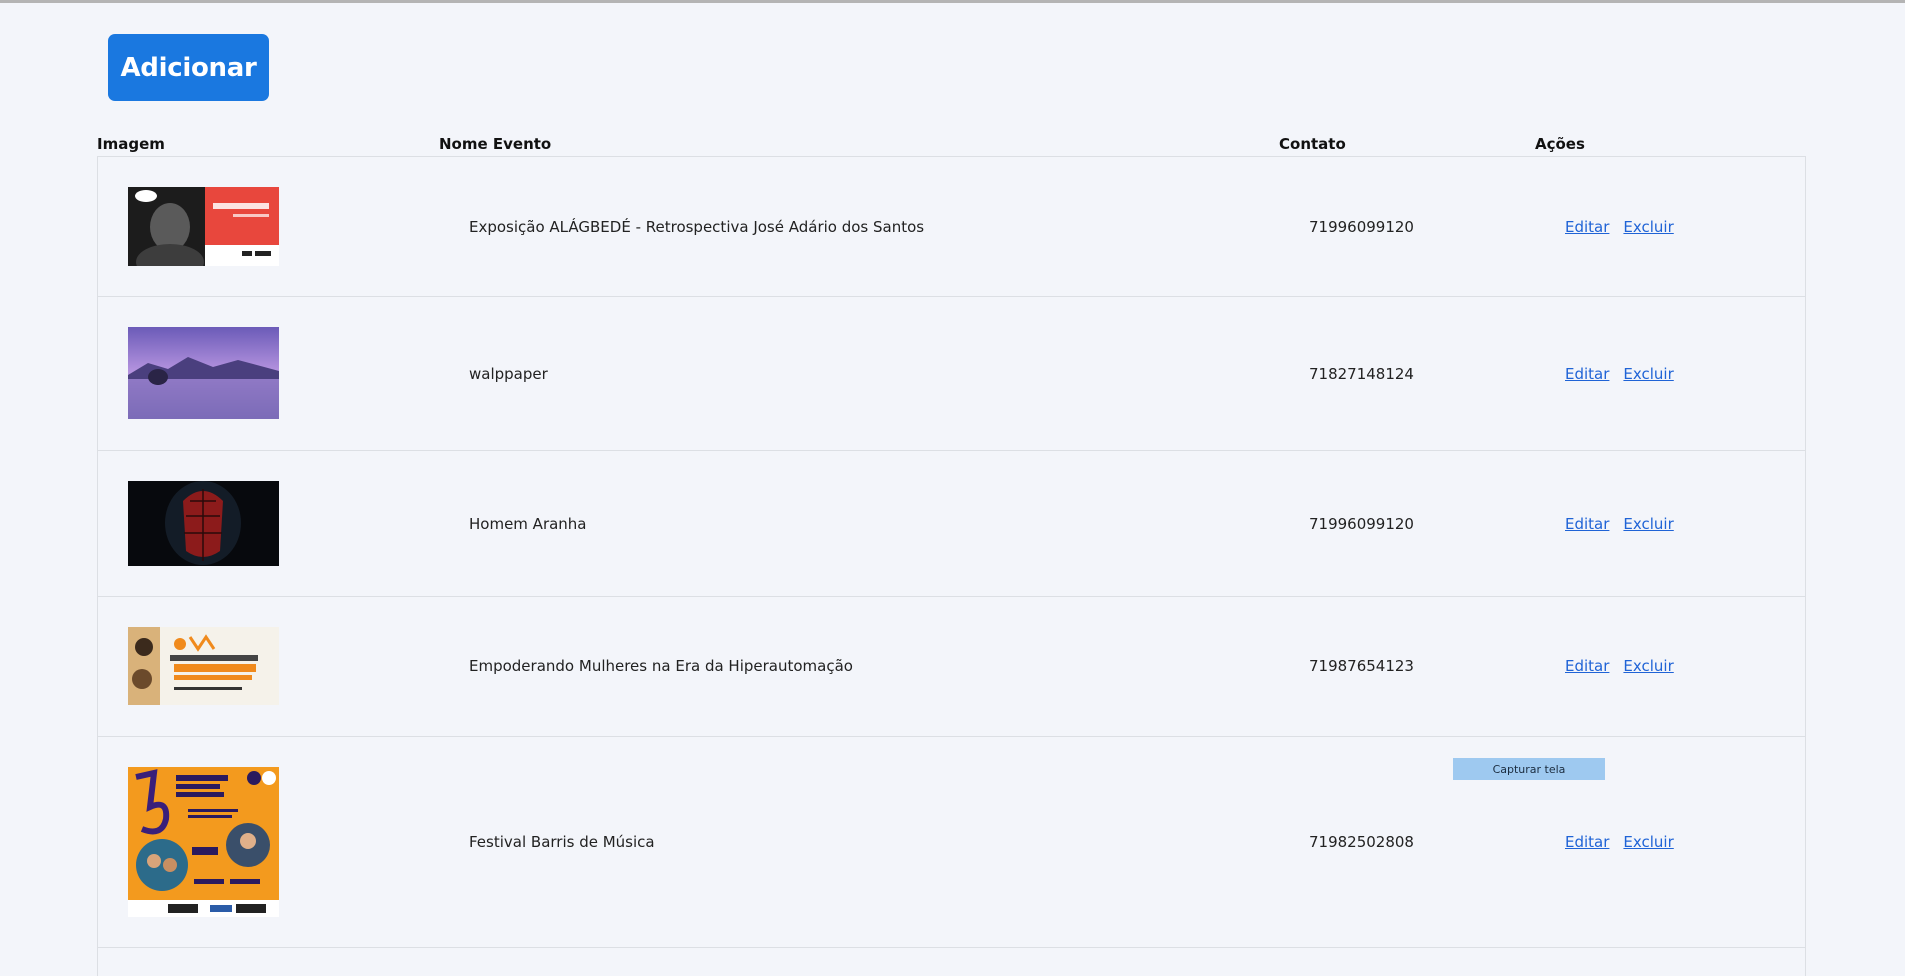  I want to click on header-event-name: Nome Evento, so click(495, 144).